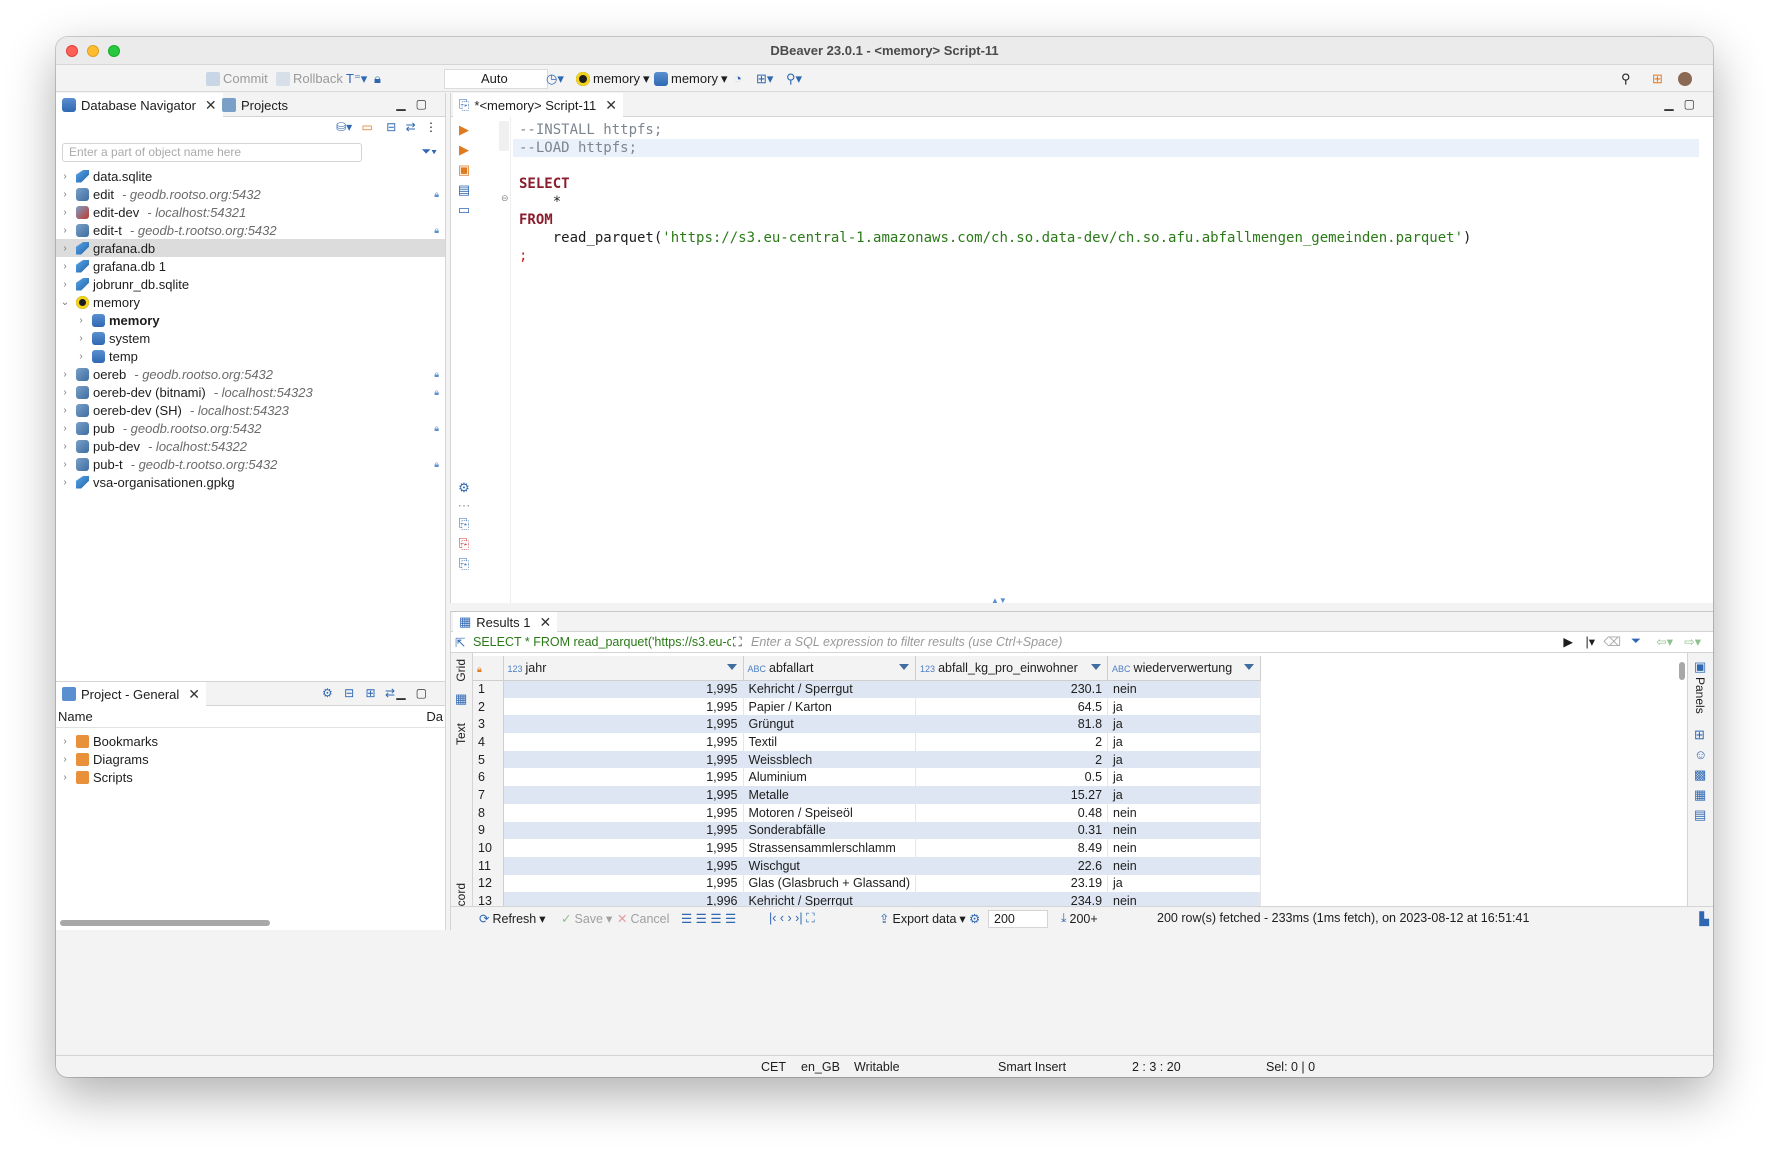  I want to click on new-connection-icon: ⛁▾, so click(344, 127).